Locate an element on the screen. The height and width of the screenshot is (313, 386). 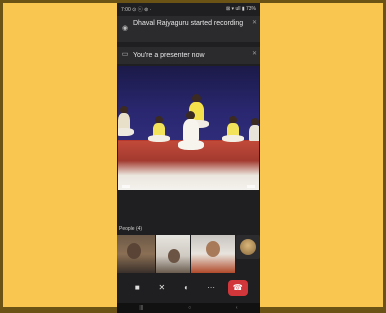
status-bar: 7:00 ⊙ ⓒ ⊚ · ⊠ ▾ ull ▮ 73% is located at coordinates (188, 9).